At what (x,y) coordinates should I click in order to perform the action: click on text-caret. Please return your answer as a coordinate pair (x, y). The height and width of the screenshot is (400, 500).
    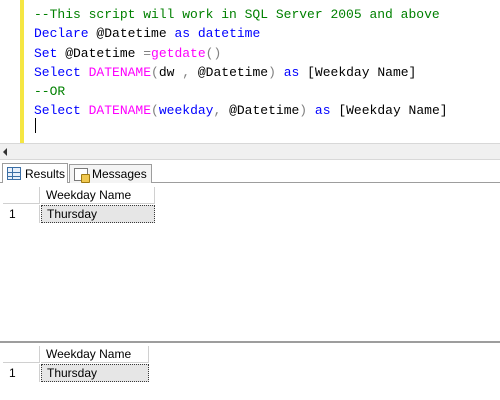
    Looking at the image, I should click on (35, 125).